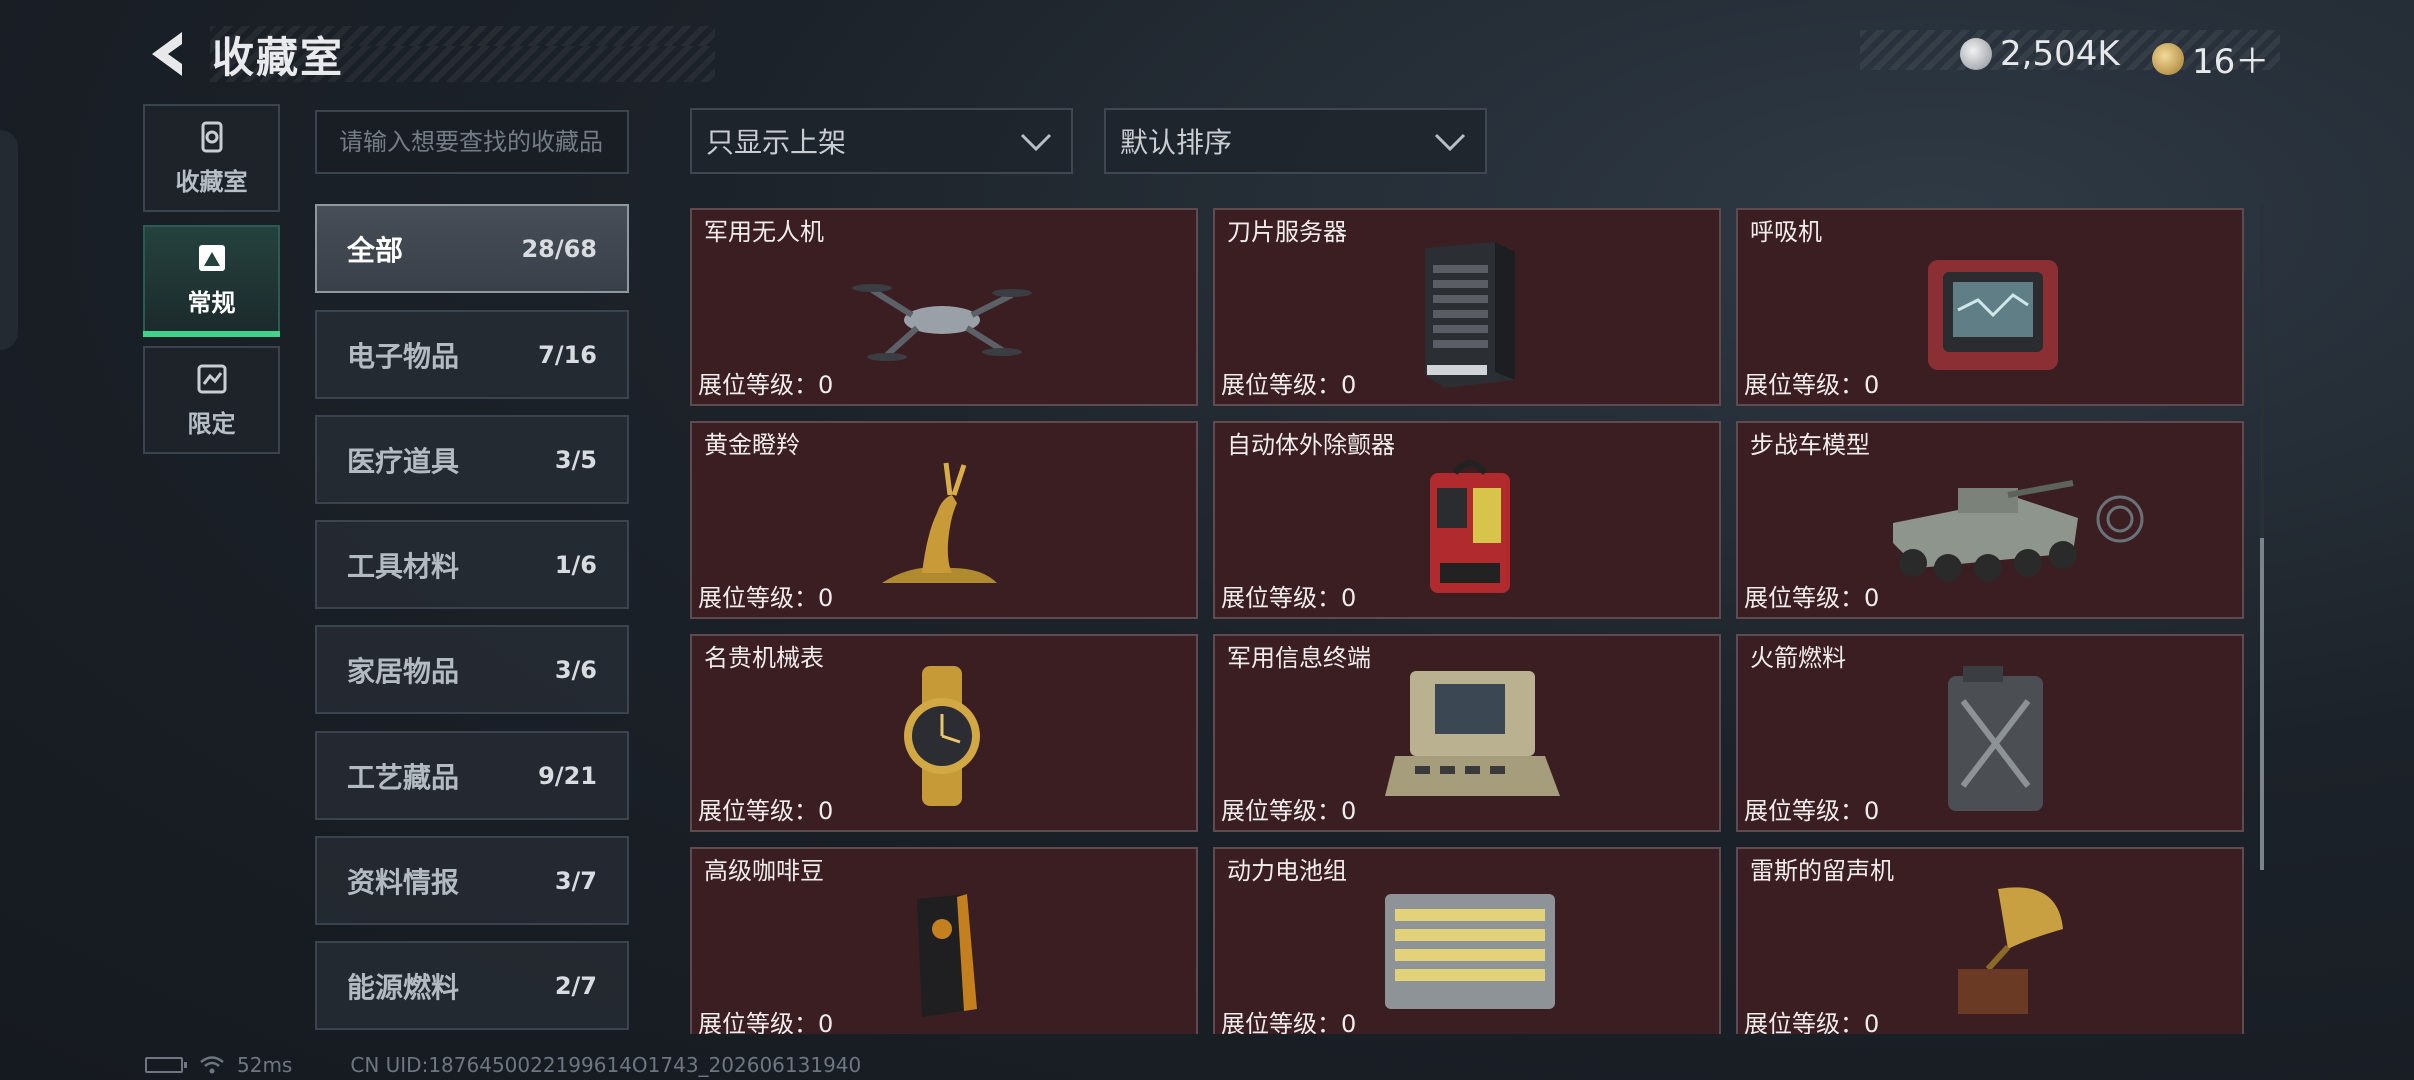  Describe the element at coordinates (567, 775) in the screenshot. I see `category-count: 9/21` at that location.